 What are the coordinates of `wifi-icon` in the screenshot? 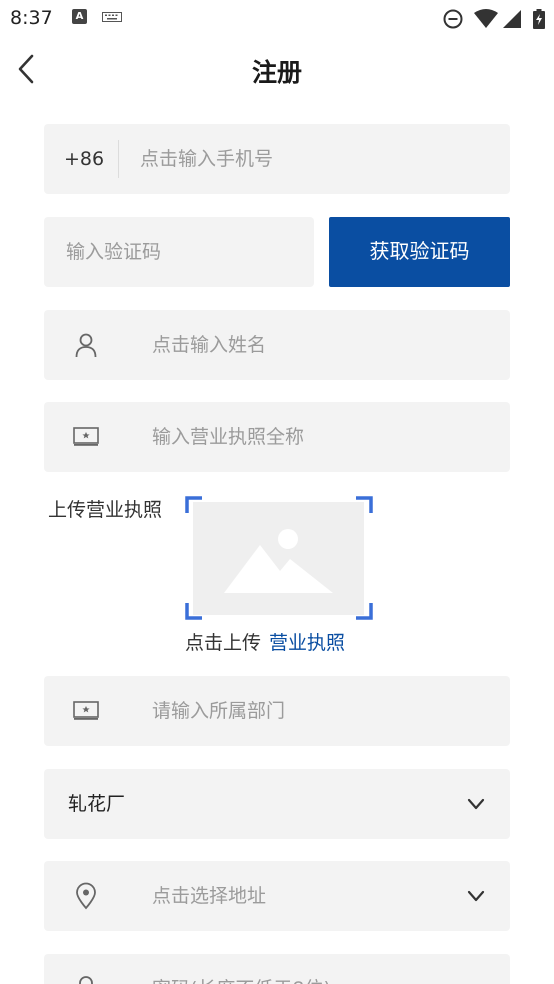 It's located at (486, 18).